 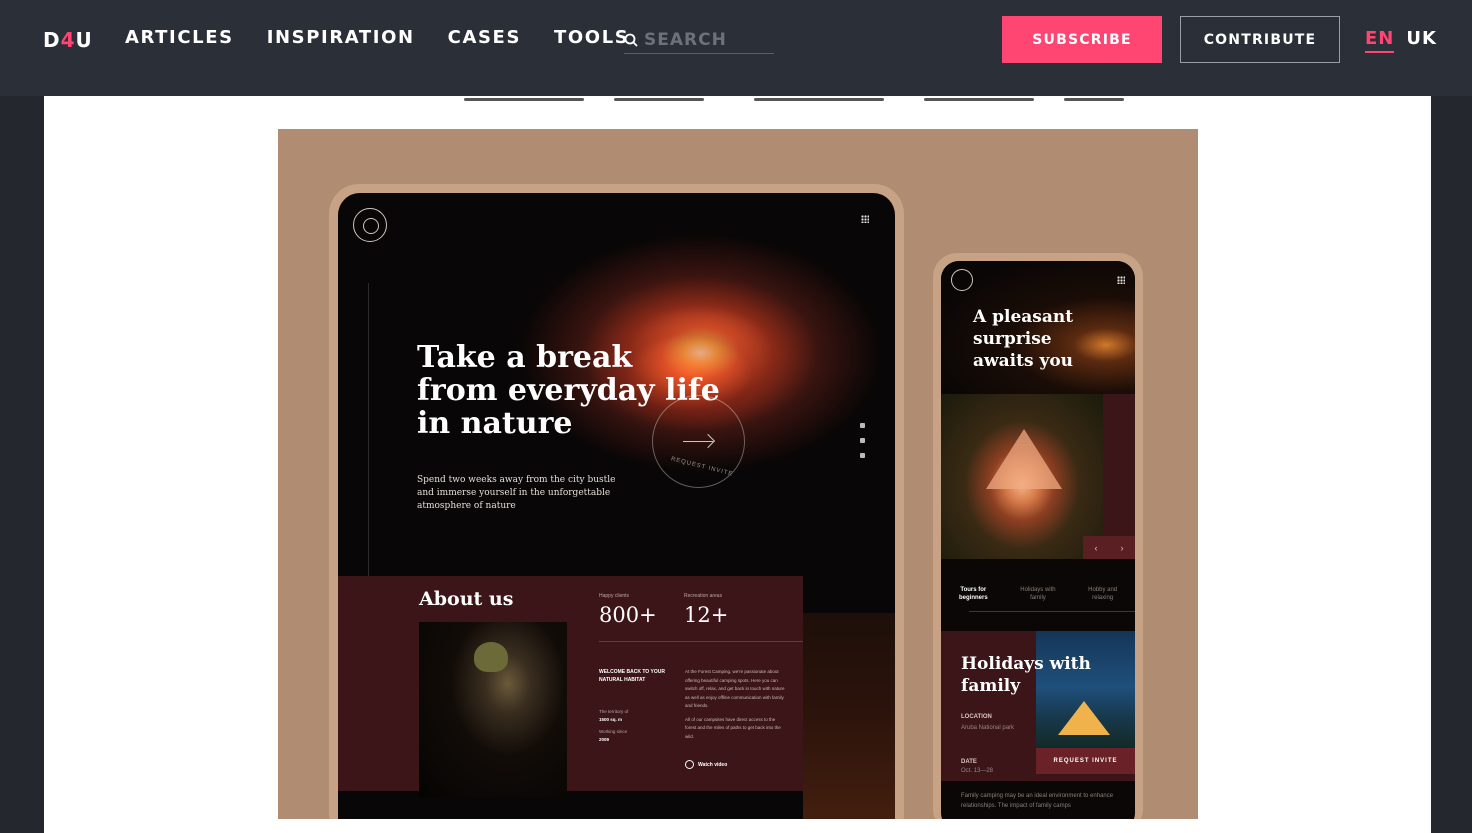 What do you see at coordinates (614, 596) in the screenshot?
I see `stat-label-clients: Happy clients` at bounding box center [614, 596].